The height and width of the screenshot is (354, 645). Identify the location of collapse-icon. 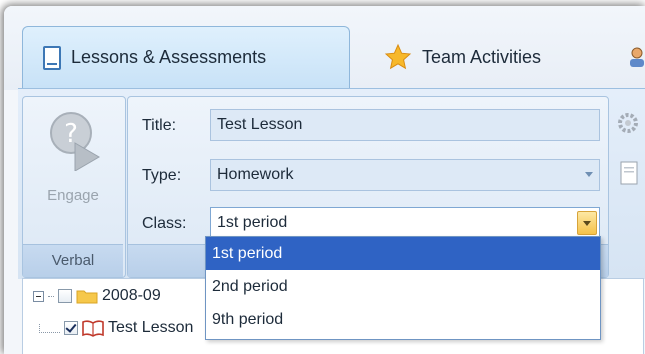
(38, 296).